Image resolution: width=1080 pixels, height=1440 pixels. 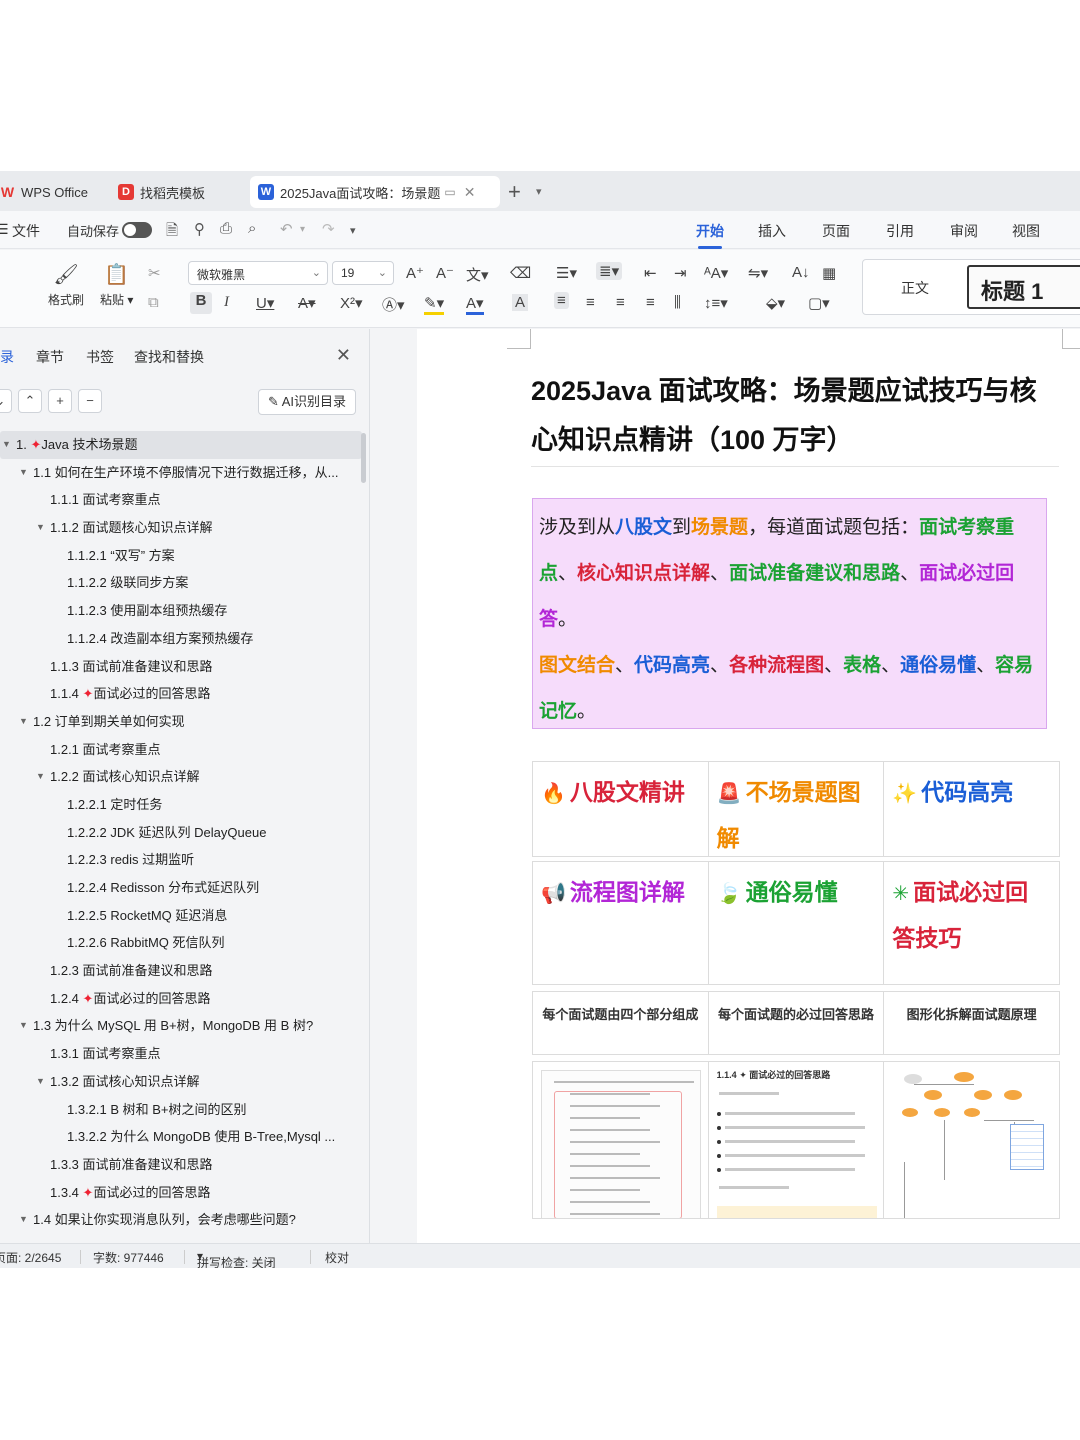 I want to click on nav-tab-bookmarks: 书签, so click(x=100, y=357).